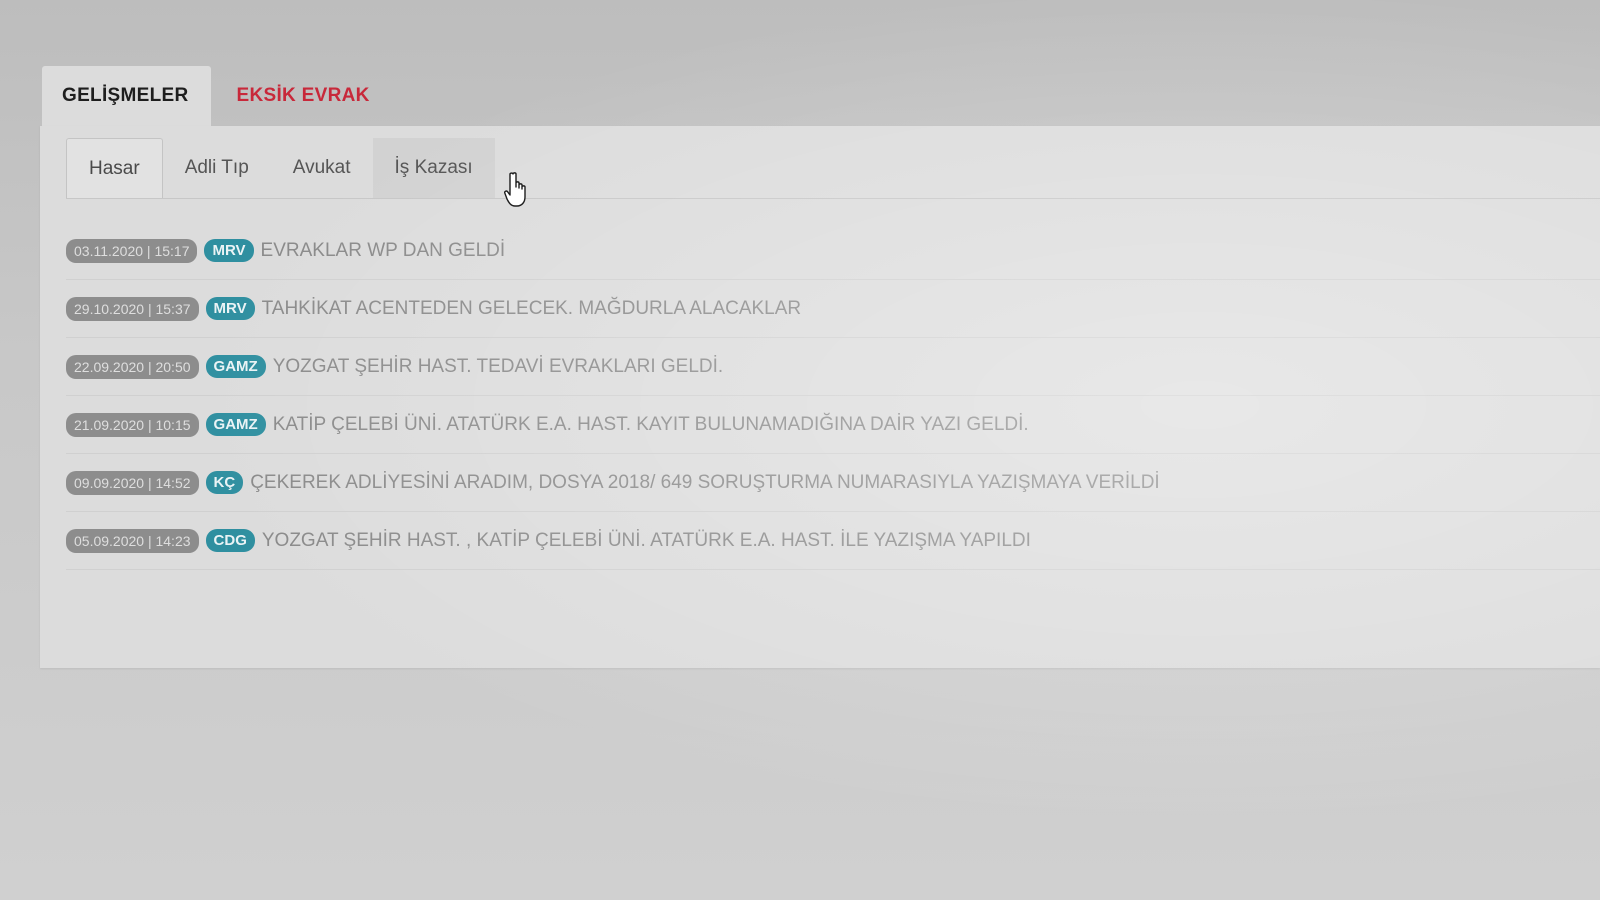 The width and height of the screenshot is (1600, 900). Describe the element at coordinates (224, 482) in the screenshot. I see `user-badge: KÇ` at that location.